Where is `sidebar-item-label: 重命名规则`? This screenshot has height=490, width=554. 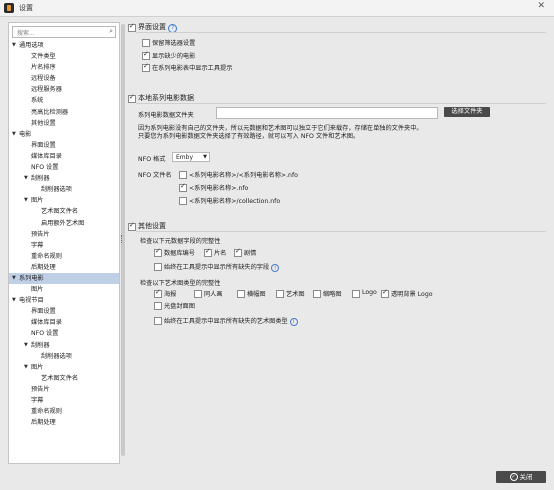 sidebar-item-label: 重命名规则 is located at coordinates (46, 256).